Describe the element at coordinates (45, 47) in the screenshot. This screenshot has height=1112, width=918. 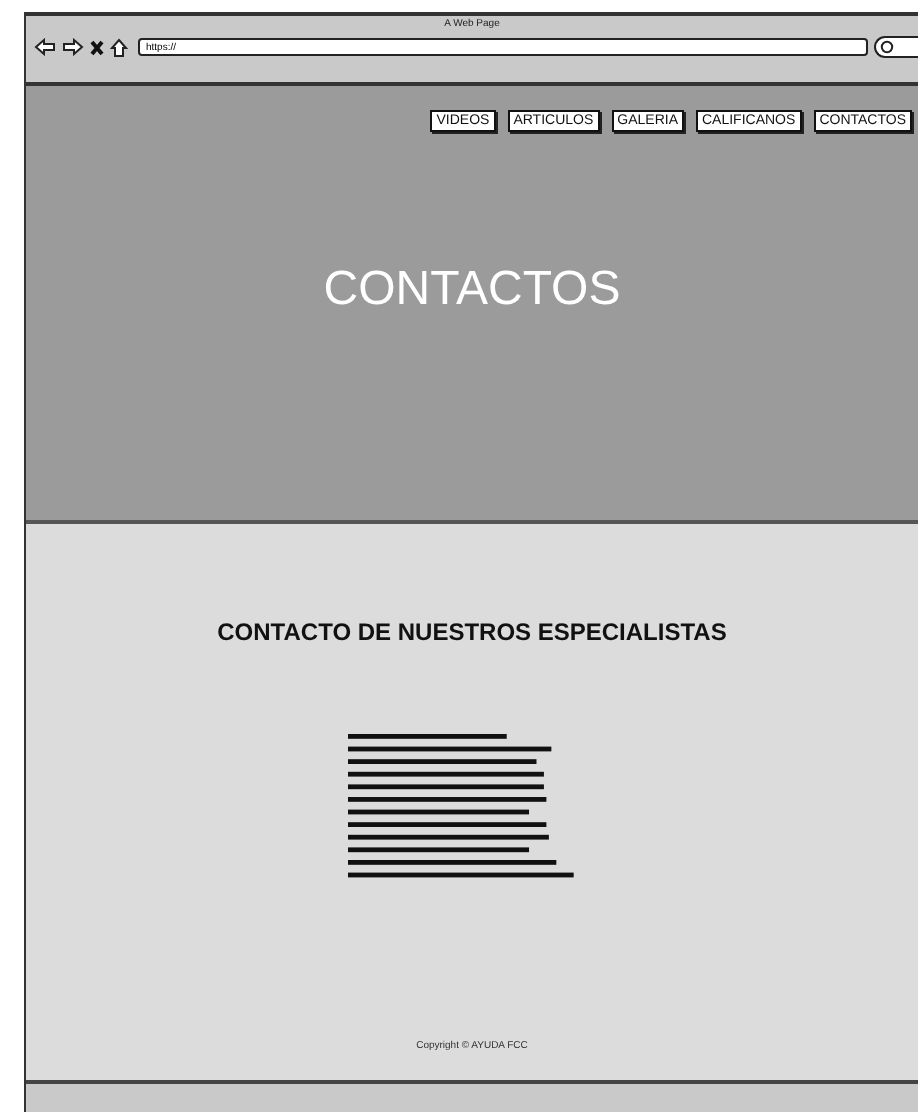
I see `back-icon` at that location.